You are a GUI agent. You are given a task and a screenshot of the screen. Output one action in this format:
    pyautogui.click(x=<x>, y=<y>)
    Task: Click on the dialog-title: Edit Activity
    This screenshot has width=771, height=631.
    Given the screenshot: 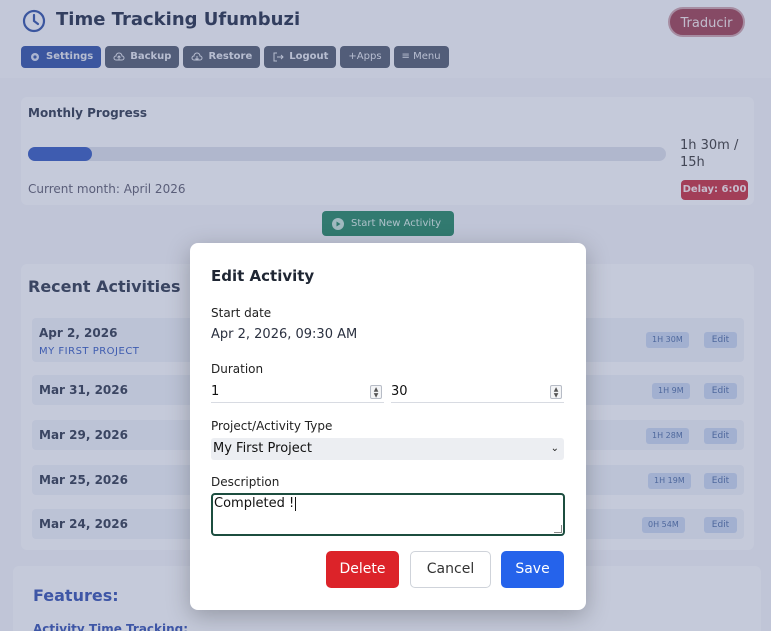 What is the action you would take?
    pyautogui.click(x=263, y=276)
    